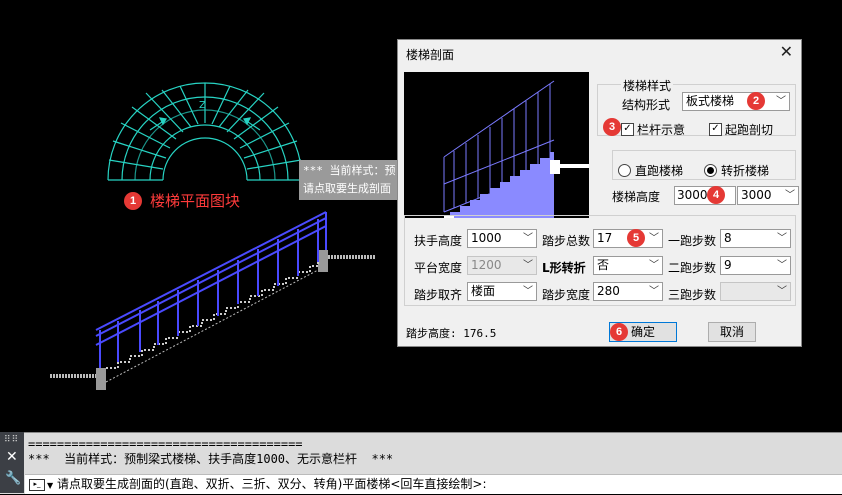 The height and width of the screenshot is (495, 842). What do you see at coordinates (756, 195) in the screenshot?
I see `height-combo-value: 3000` at bounding box center [756, 195].